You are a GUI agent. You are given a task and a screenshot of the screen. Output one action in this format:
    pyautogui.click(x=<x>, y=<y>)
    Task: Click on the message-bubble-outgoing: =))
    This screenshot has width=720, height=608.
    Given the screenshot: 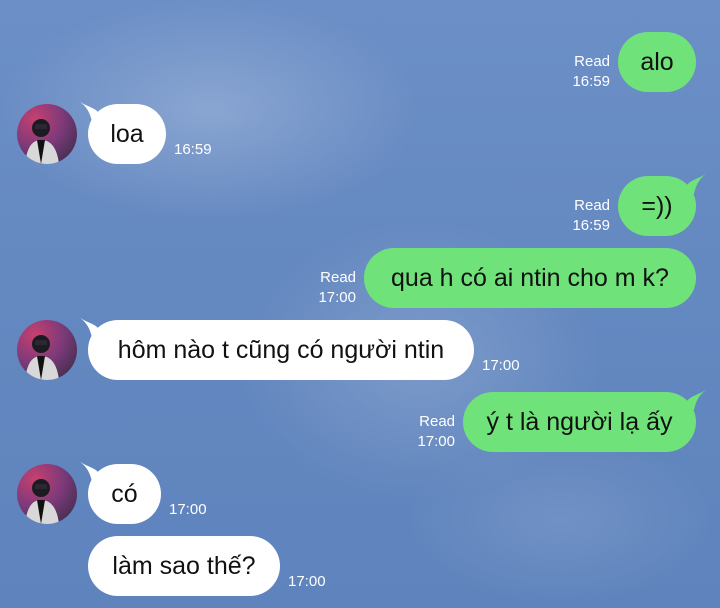 What is the action you would take?
    pyautogui.click(x=657, y=206)
    